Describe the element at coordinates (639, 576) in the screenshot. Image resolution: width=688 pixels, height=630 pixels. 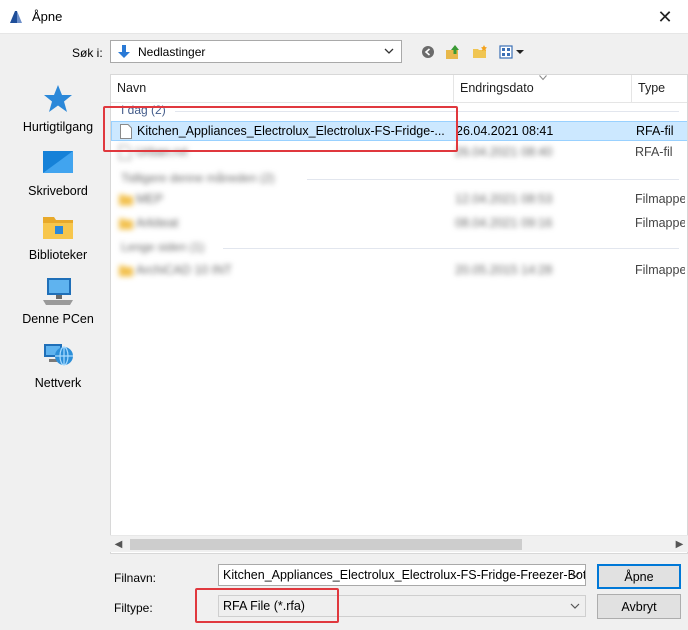
I see `open-button: Åpne` at that location.